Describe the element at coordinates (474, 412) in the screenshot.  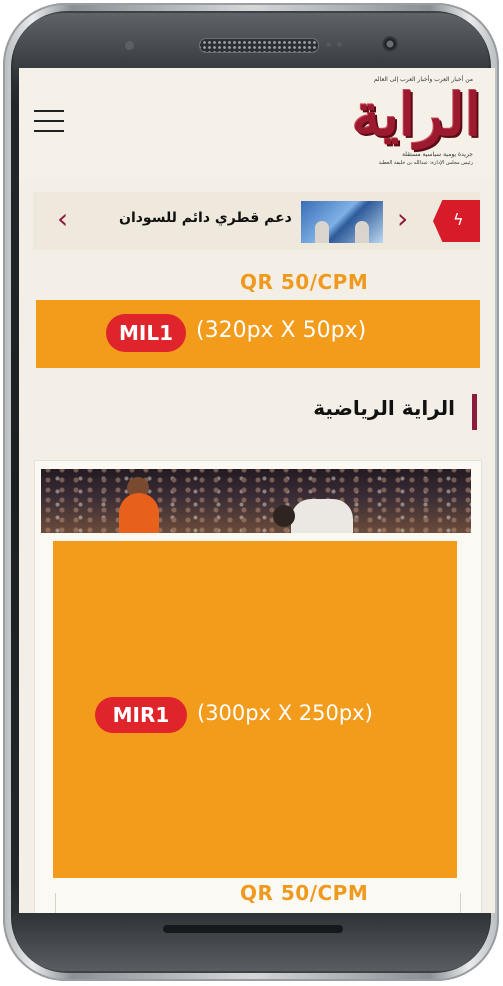
I see `section-accent-bar` at that location.